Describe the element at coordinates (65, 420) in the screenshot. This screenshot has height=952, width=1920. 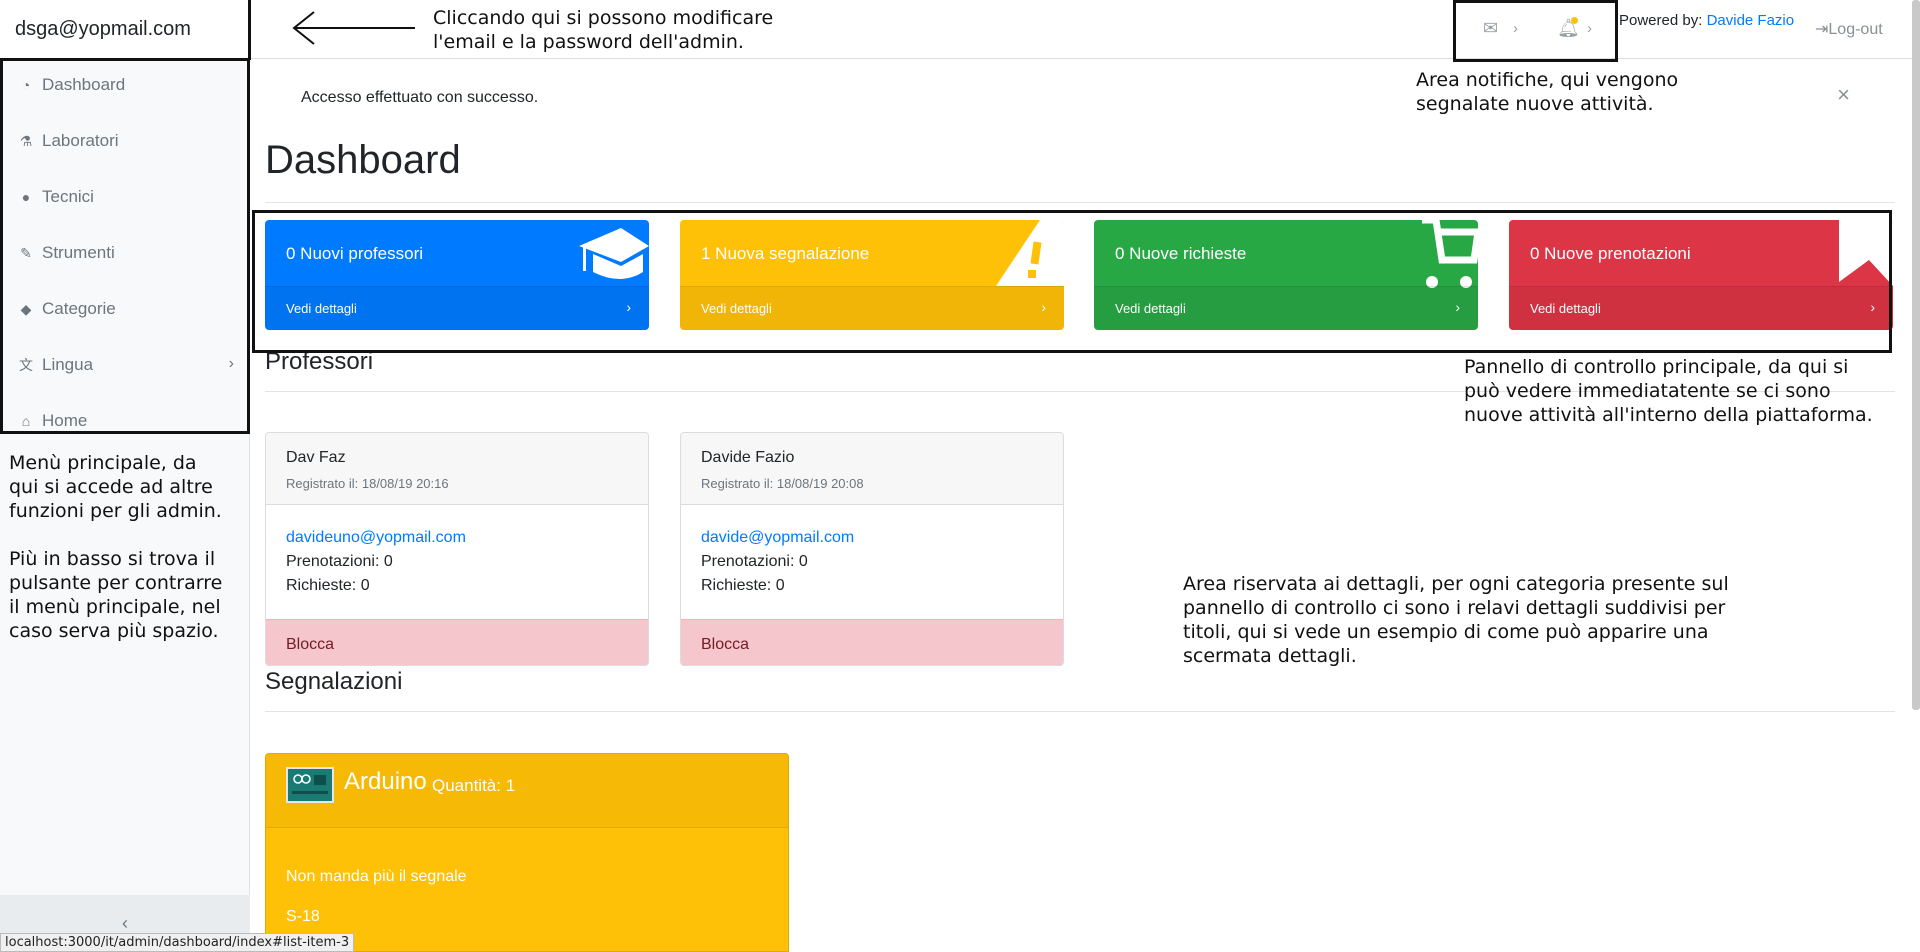
I see `sidebar-item-label: Home` at that location.